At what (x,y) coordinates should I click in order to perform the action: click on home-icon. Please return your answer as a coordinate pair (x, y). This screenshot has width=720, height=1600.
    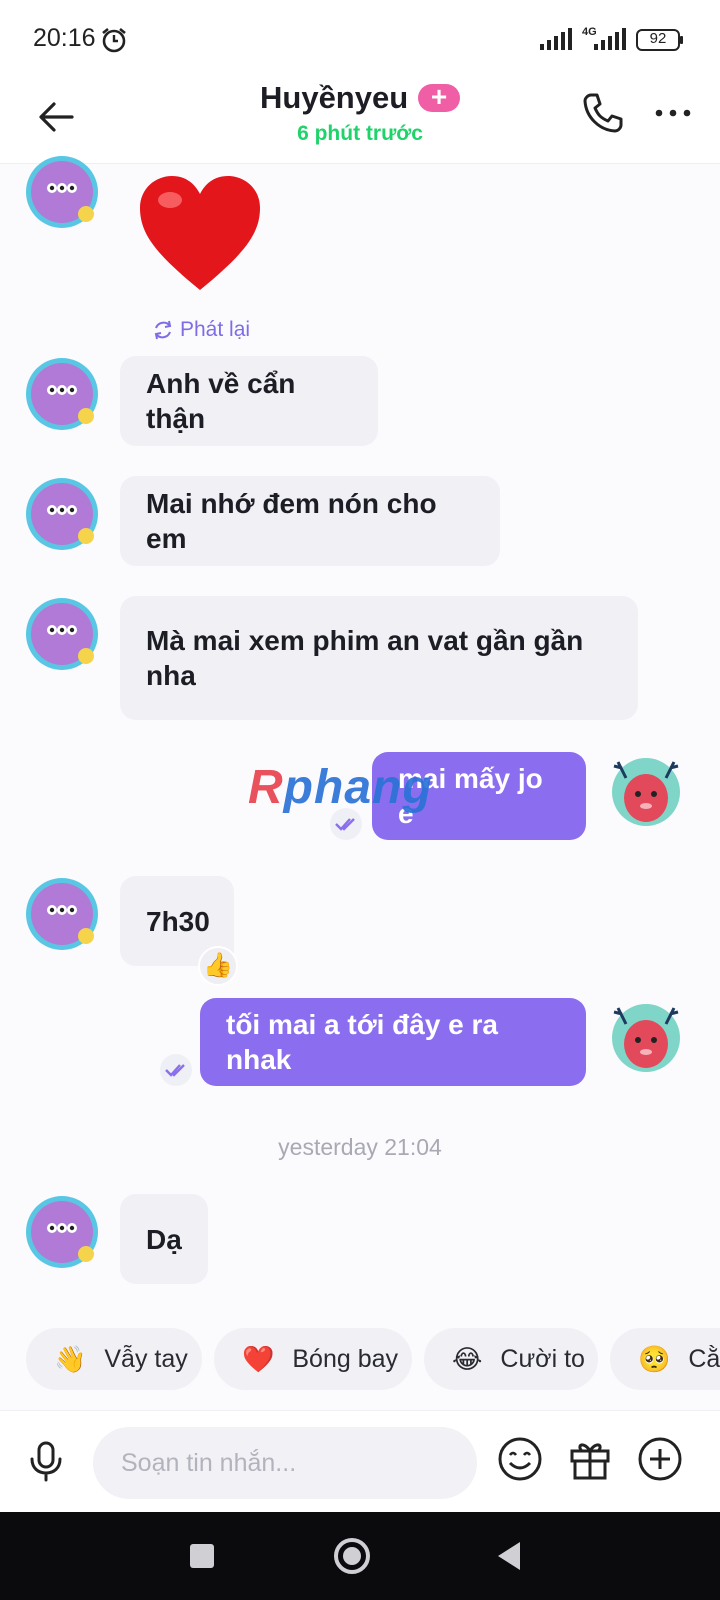
    Looking at the image, I should click on (352, 1556).